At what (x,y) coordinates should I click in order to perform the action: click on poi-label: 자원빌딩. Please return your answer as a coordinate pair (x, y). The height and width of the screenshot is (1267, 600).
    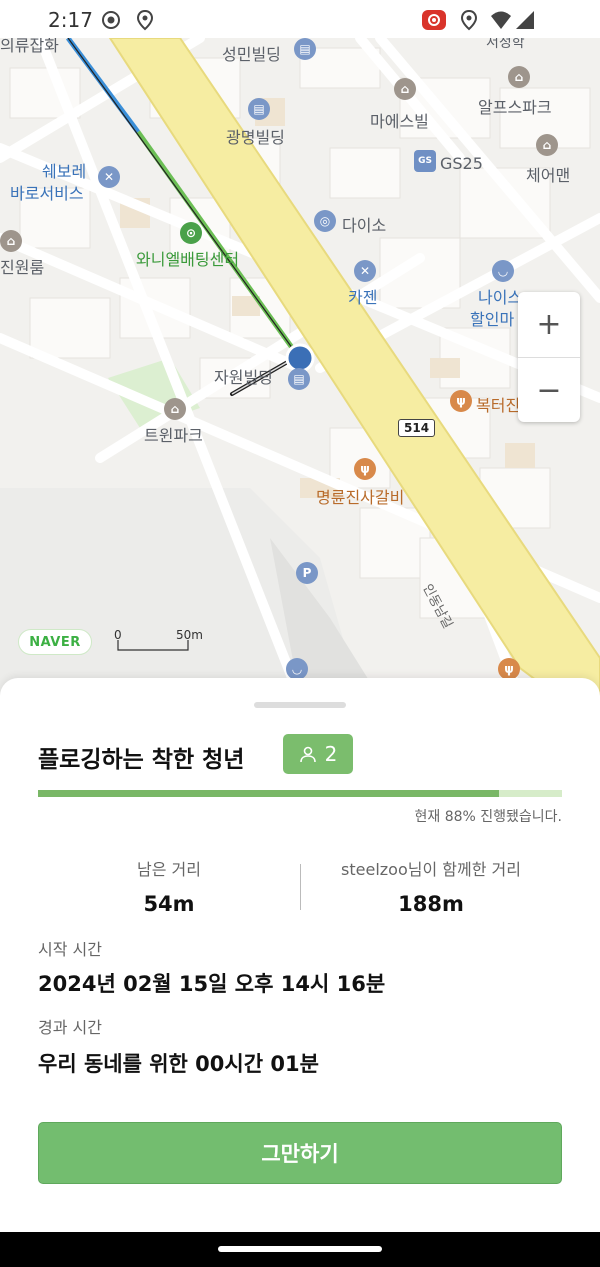
    Looking at the image, I should click on (243, 377).